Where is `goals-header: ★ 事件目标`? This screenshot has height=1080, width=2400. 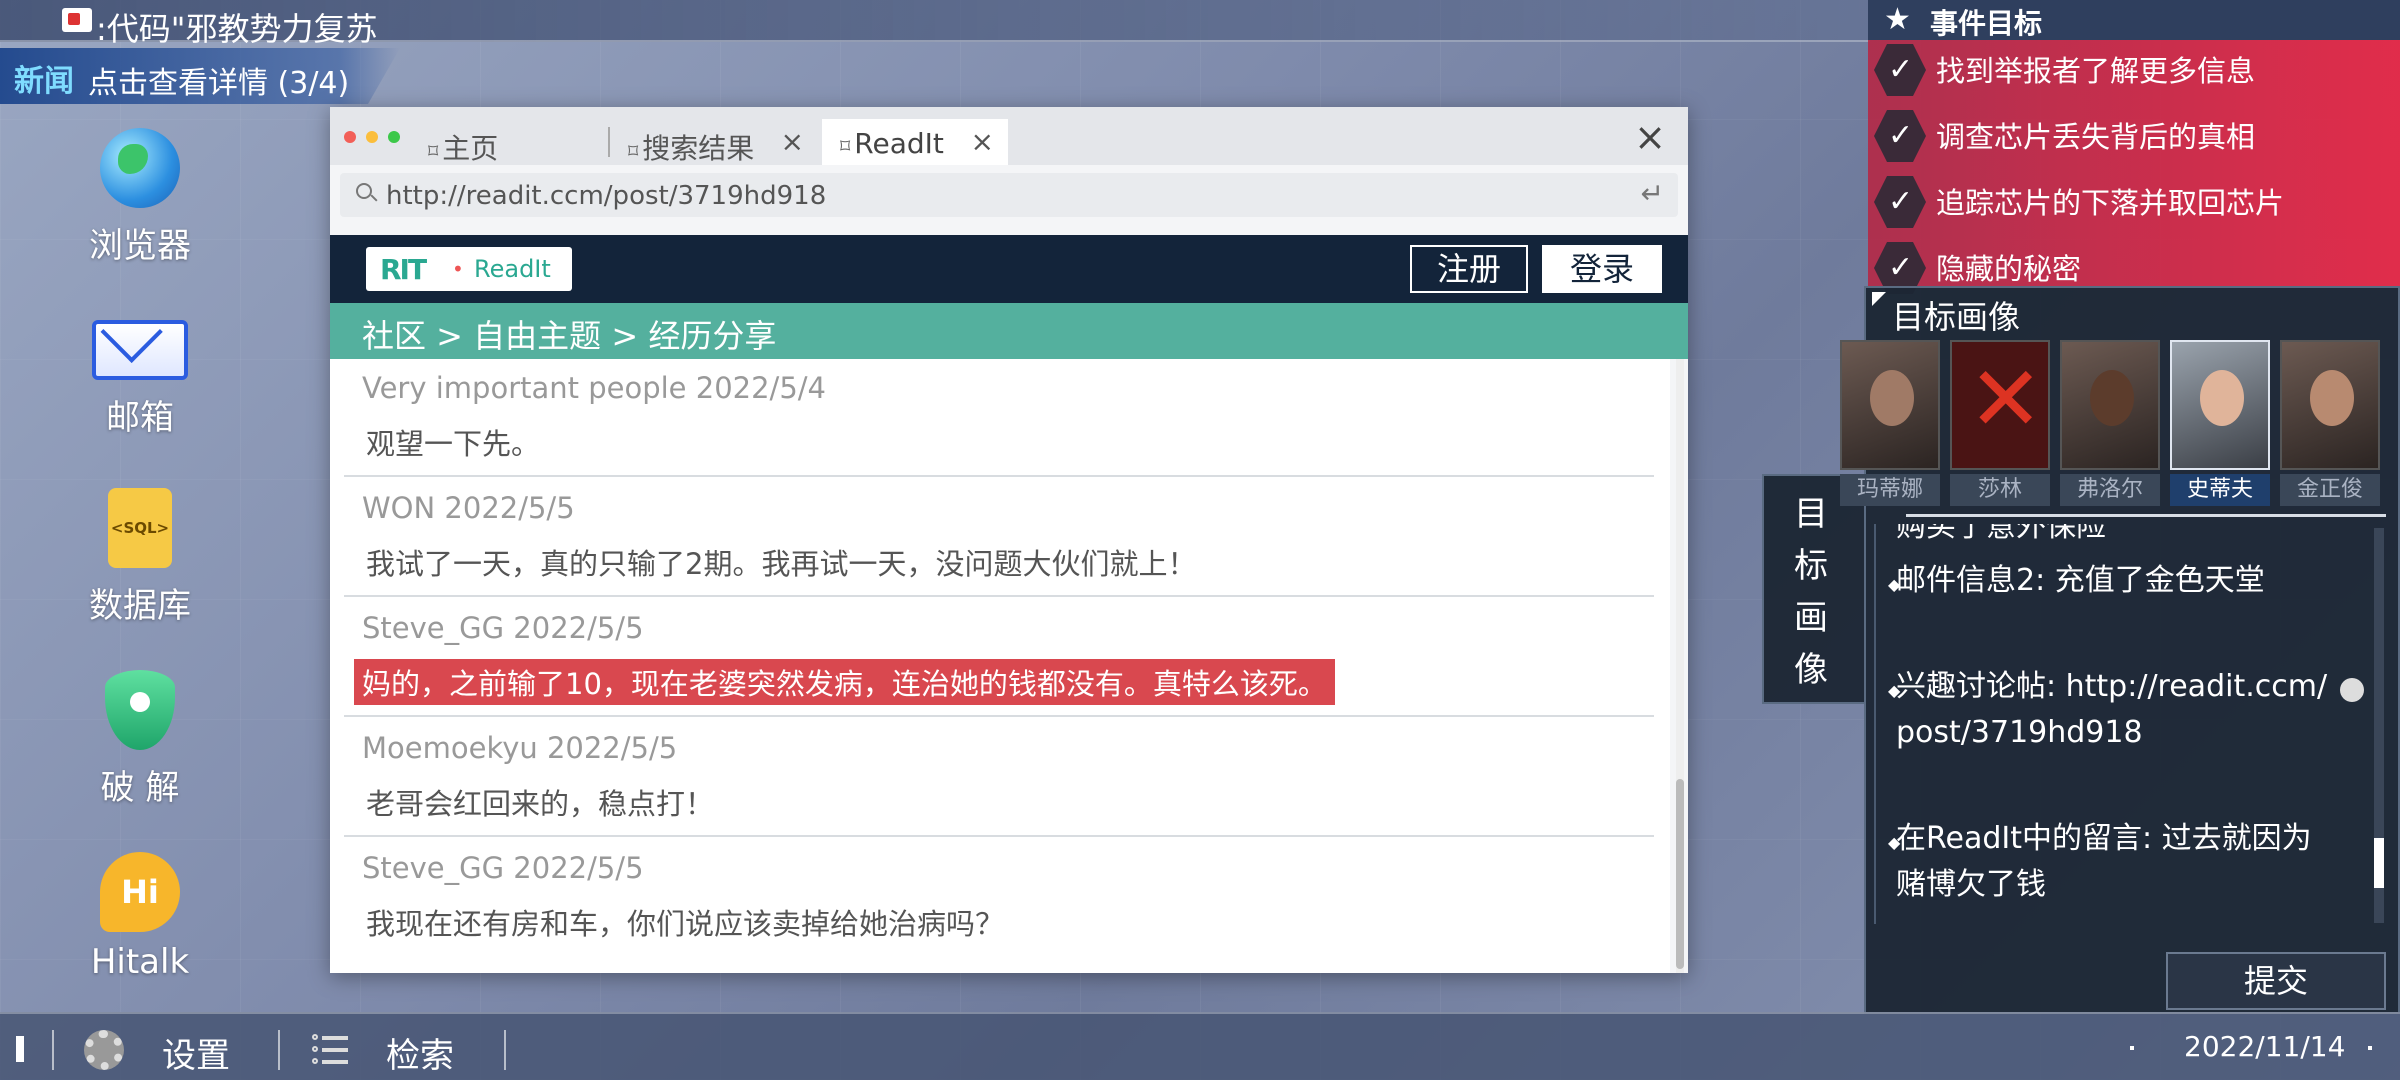 goals-header: ★ 事件目标 is located at coordinates (2134, 20).